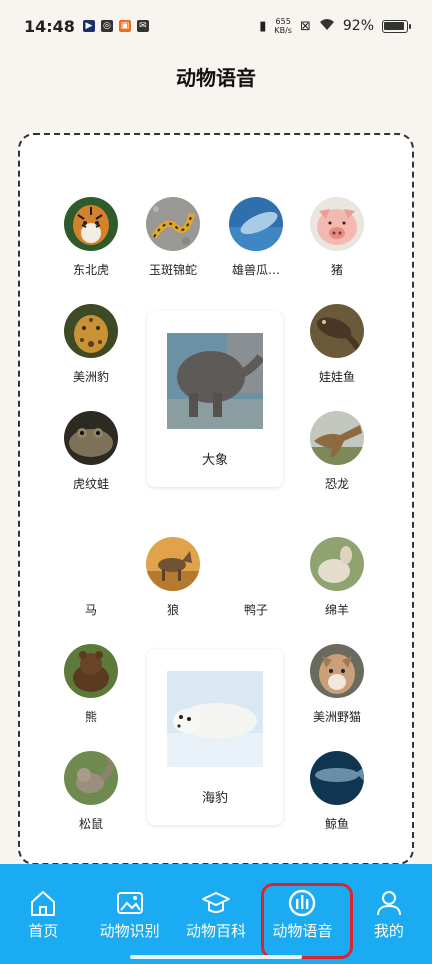 Image resolution: width=432 pixels, height=964 pixels. Describe the element at coordinates (43, 903) in the screenshot. I see `home-icon` at that location.